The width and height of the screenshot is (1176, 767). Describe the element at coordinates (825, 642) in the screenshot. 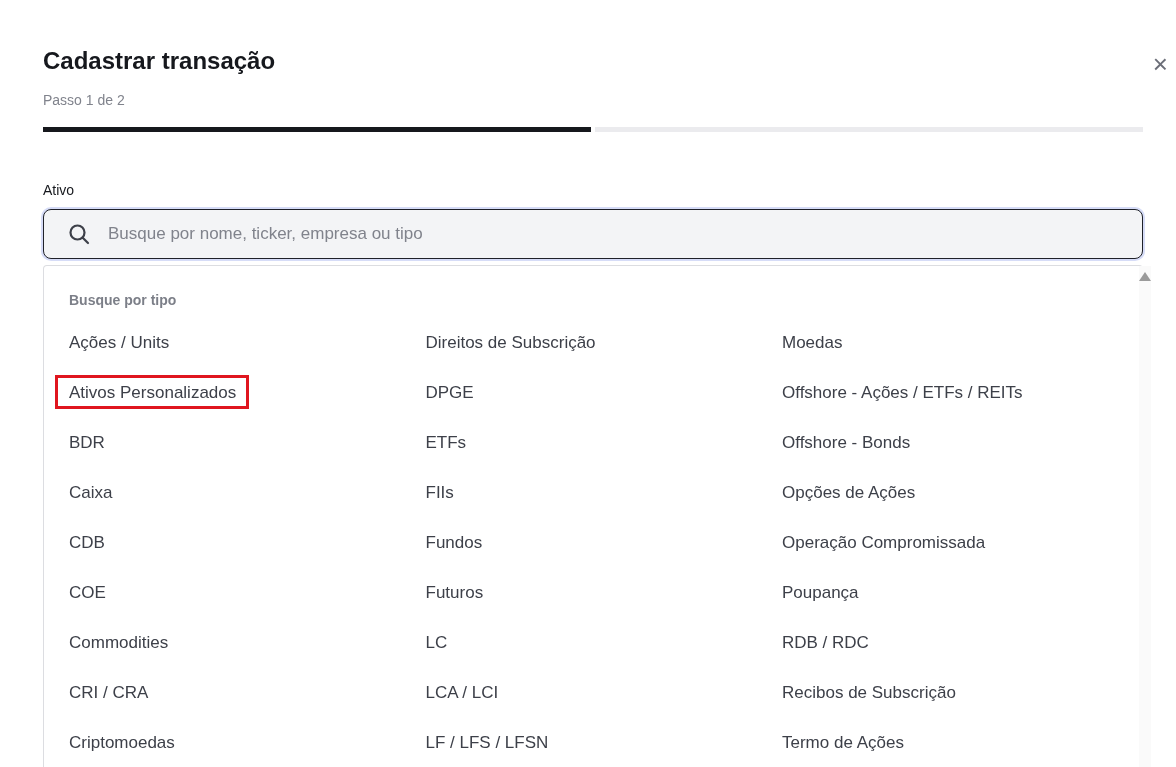

I see `type-option: RDB / RDC` at that location.